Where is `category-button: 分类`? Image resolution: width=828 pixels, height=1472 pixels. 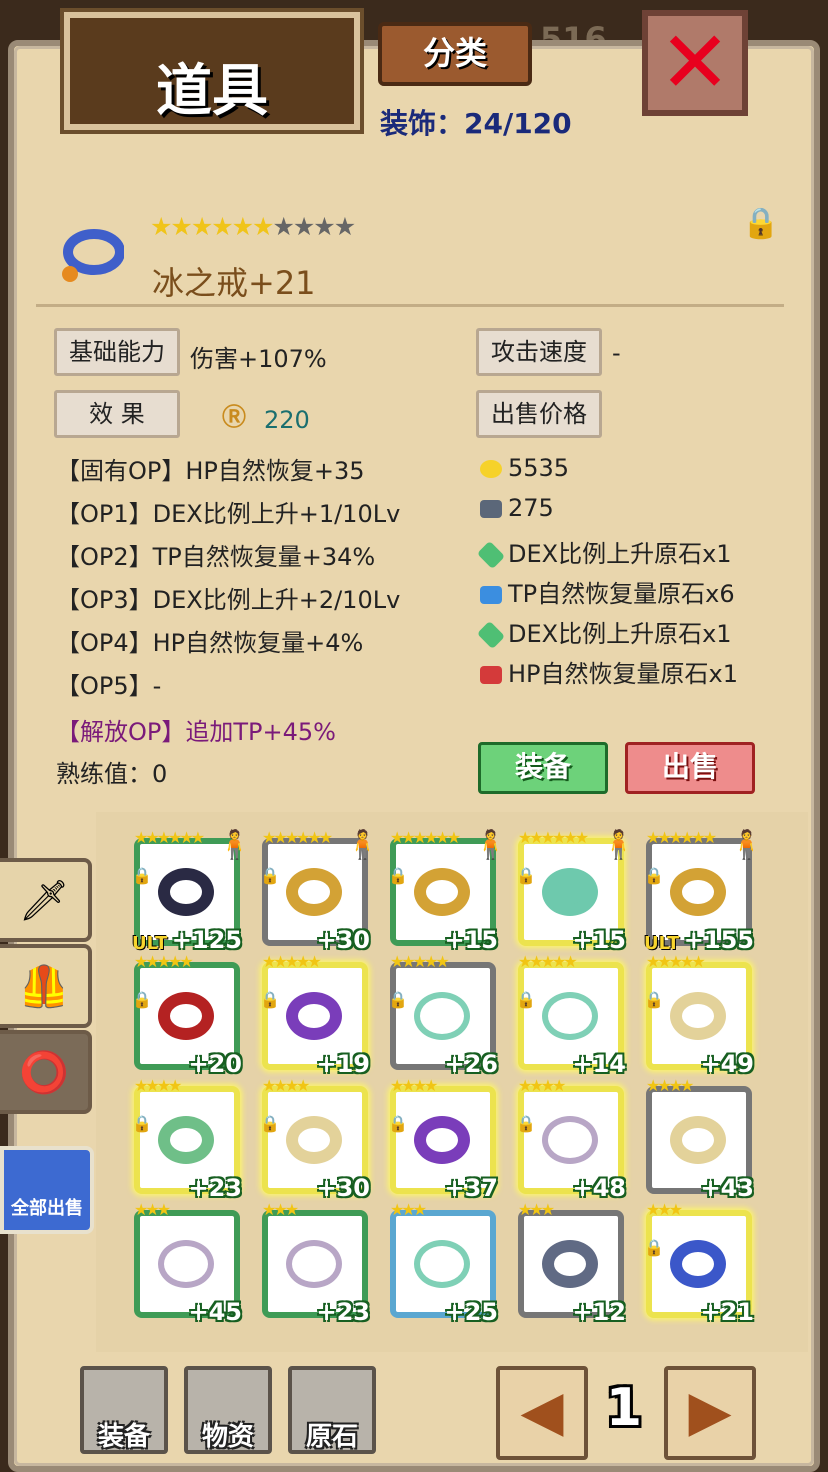
category-button: 分类 is located at coordinates (455, 54).